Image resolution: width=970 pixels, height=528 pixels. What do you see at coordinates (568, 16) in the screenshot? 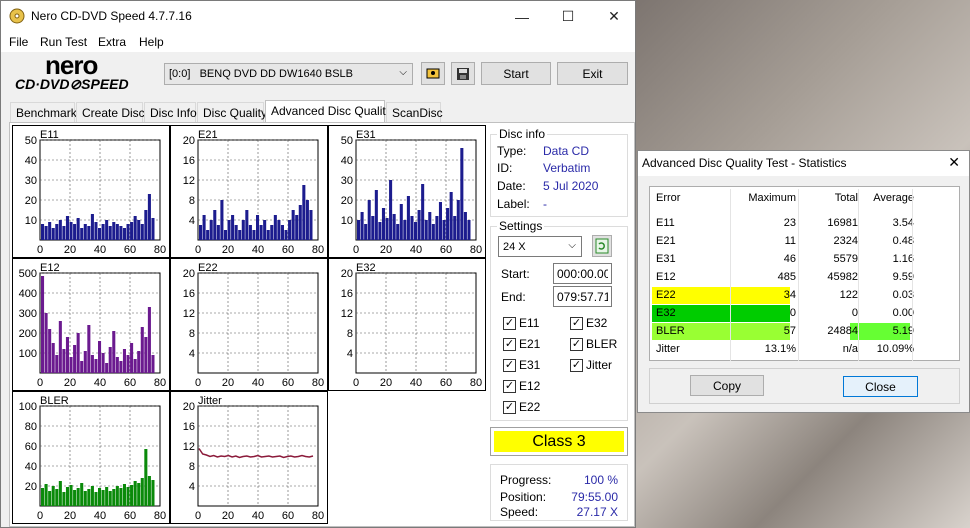
I see `maximize-button: ☐` at bounding box center [568, 16].